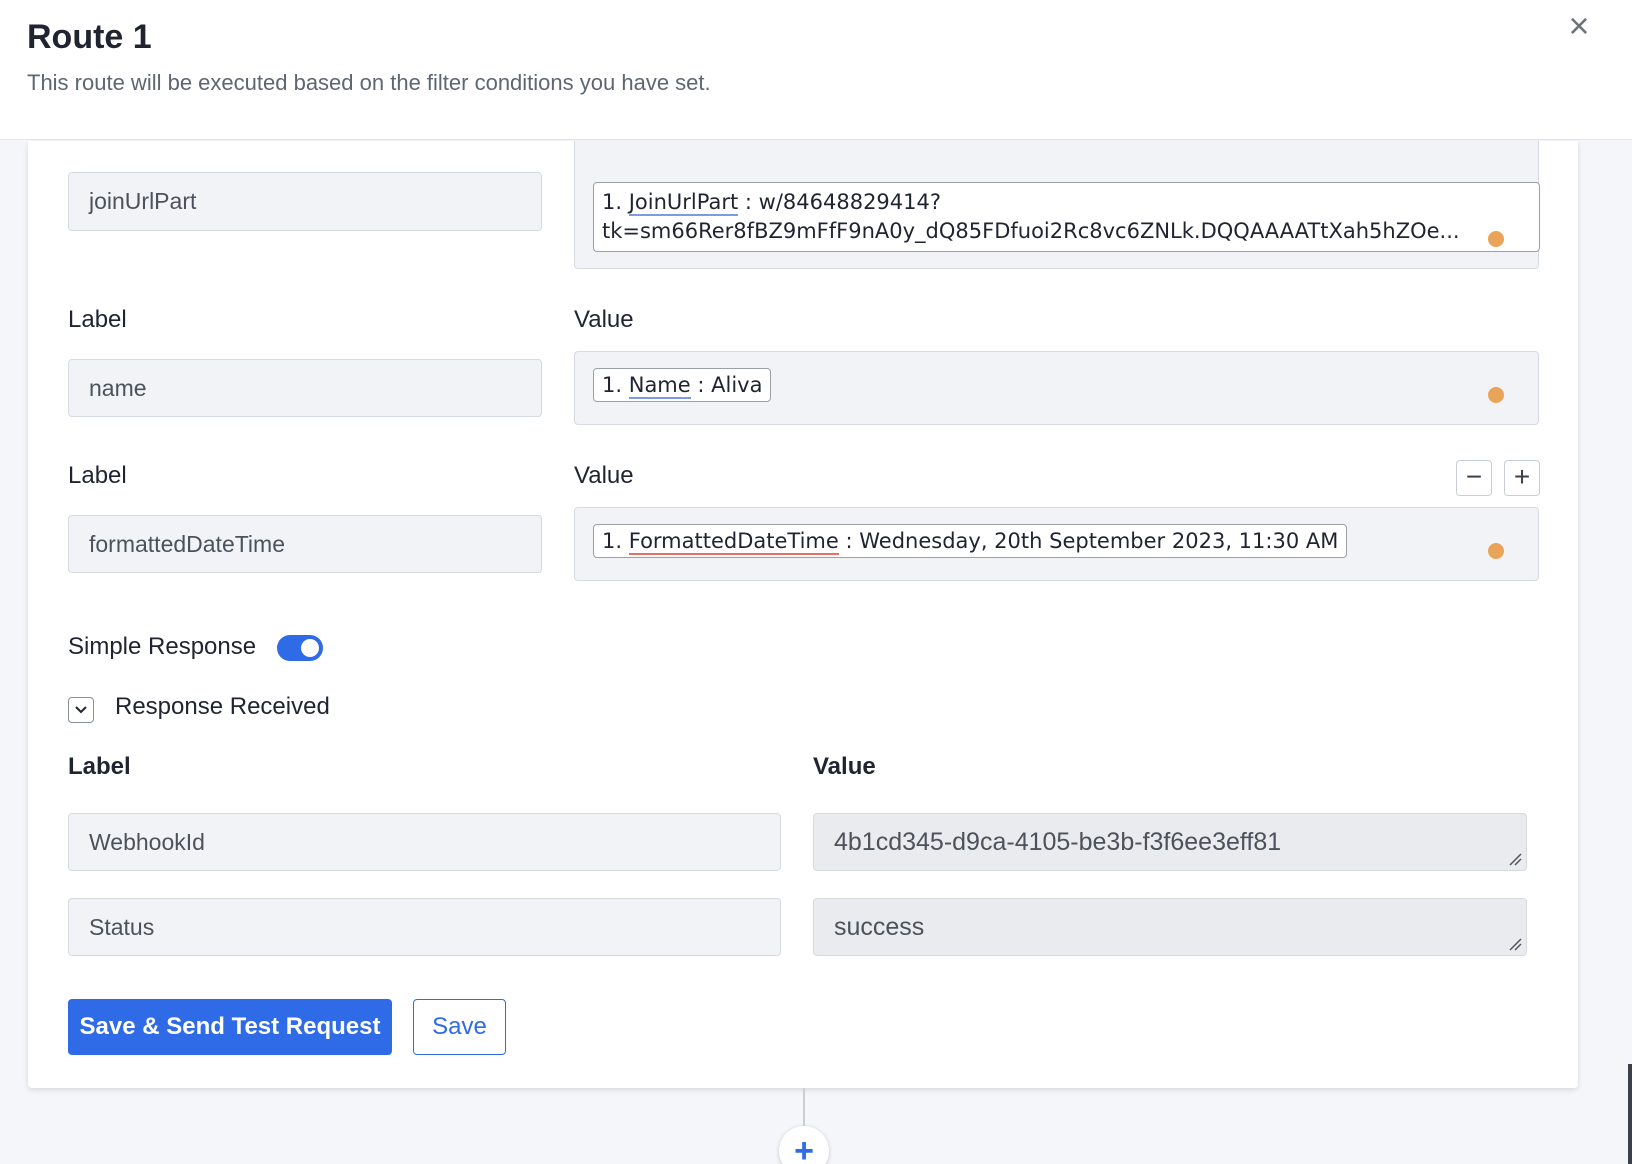  Describe the element at coordinates (879, 926) in the screenshot. I see `response-value-text: success` at that location.